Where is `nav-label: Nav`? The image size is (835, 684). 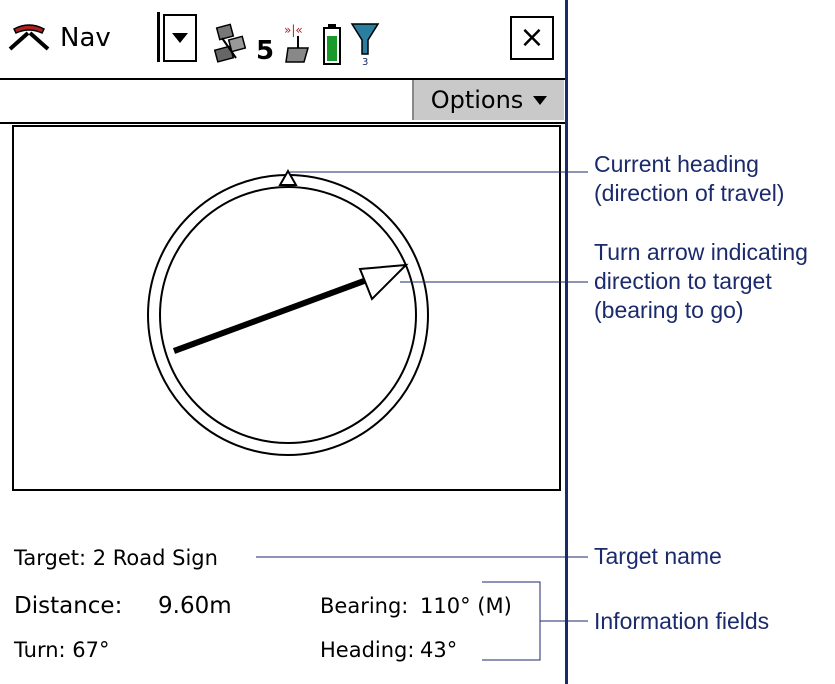
nav-label: Nav is located at coordinates (85, 38).